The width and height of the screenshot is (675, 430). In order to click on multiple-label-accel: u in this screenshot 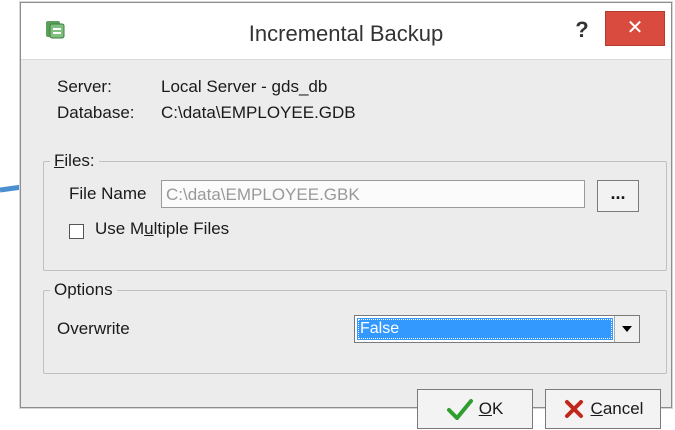, I will do `click(149, 228)`.